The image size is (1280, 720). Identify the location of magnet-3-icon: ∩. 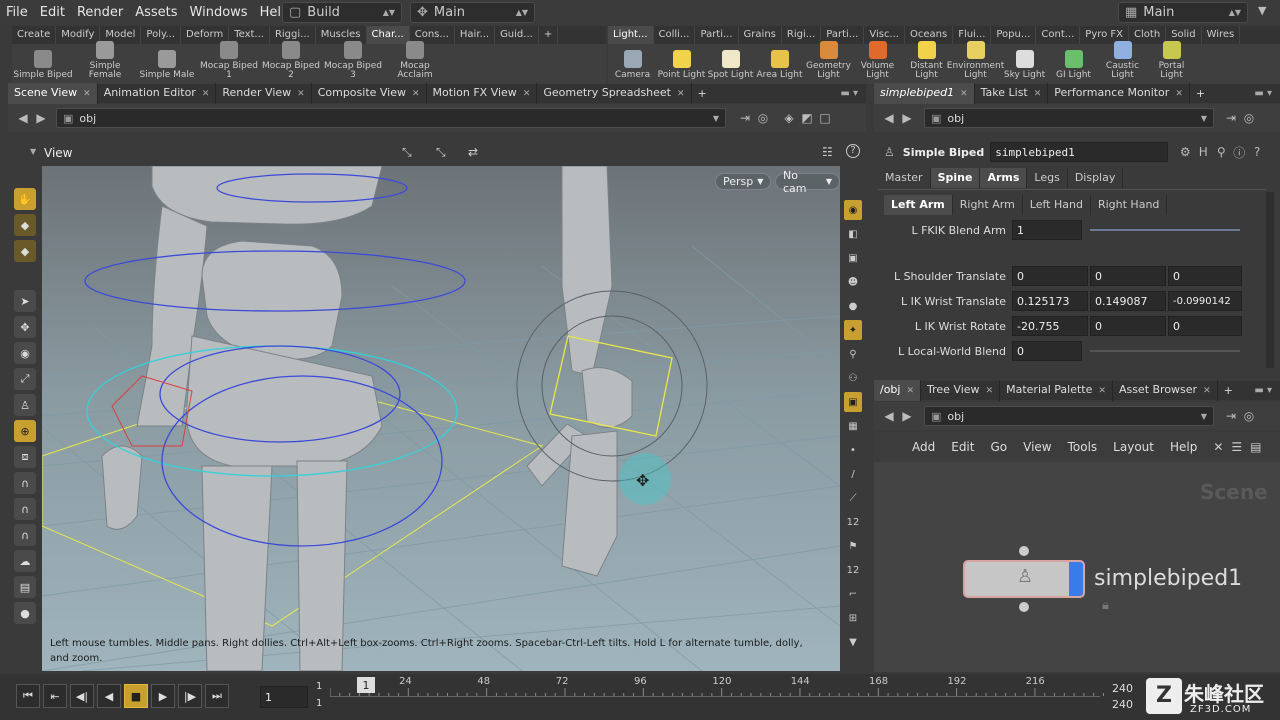
(25, 535).